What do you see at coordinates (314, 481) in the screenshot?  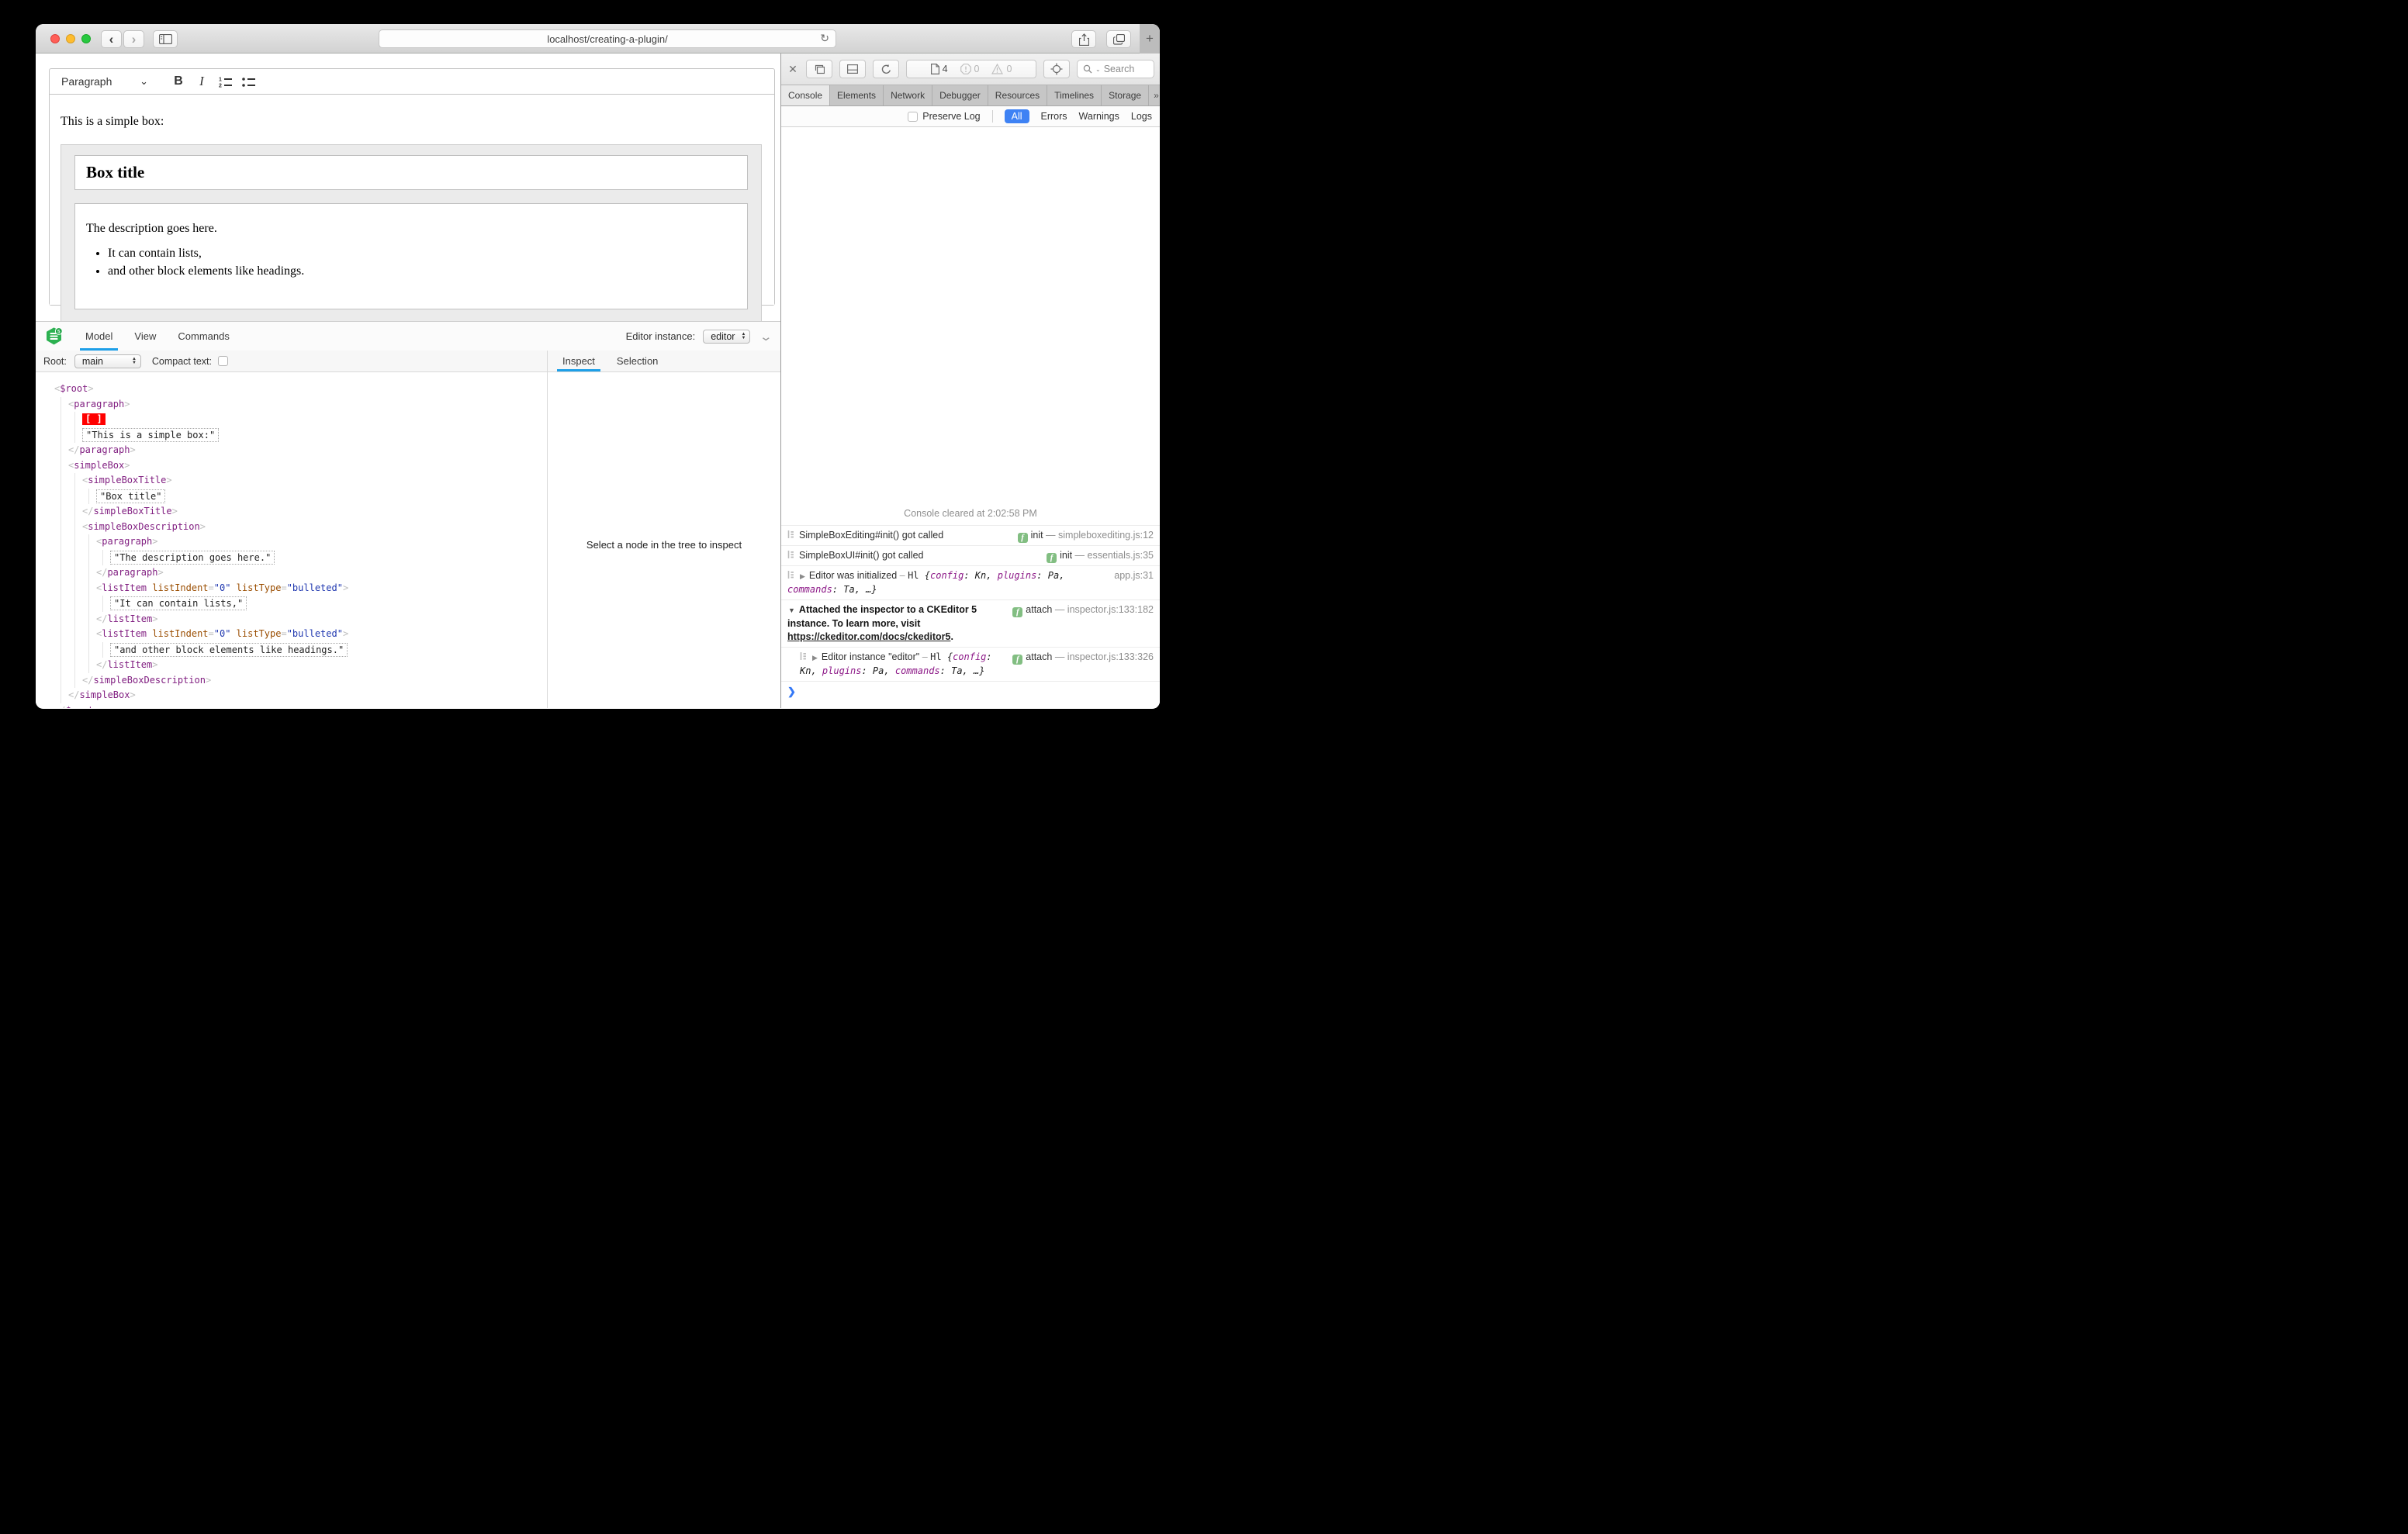 I see `model-tag-open: <simpleBoxTitle>` at bounding box center [314, 481].